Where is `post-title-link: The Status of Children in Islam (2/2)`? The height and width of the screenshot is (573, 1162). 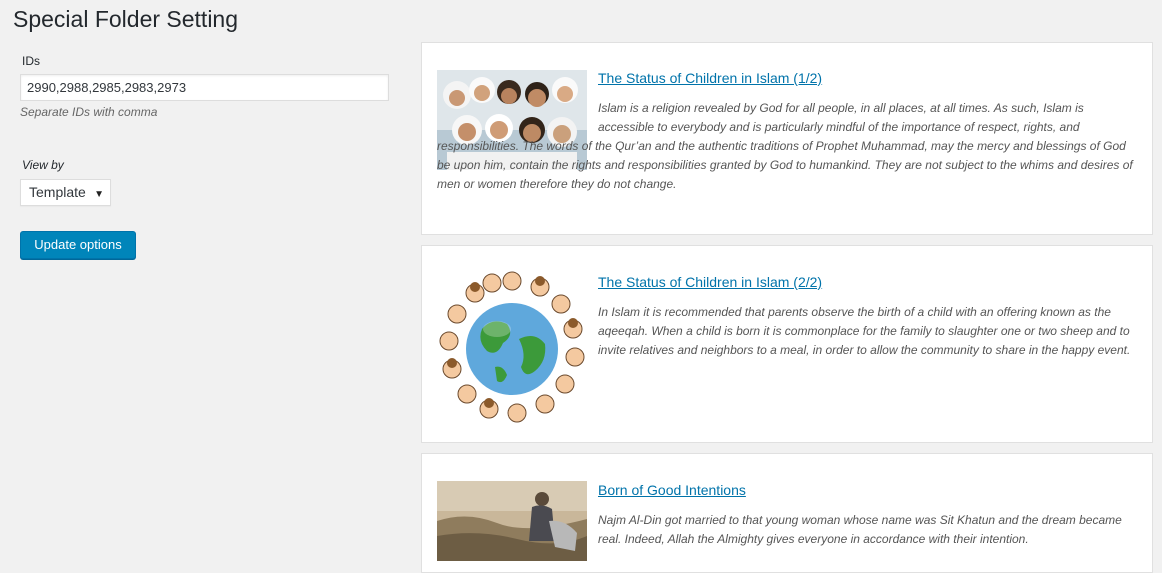
post-title-link: The Status of Children in Islam (2/2) is located at coordinates (710, 282).